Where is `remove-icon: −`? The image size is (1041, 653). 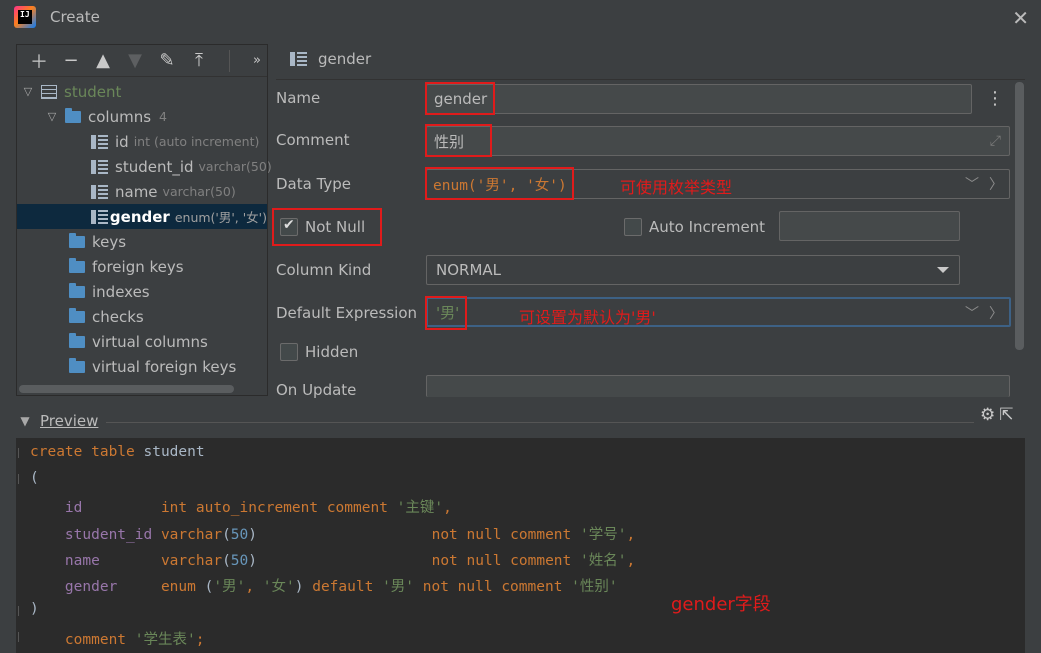 remove-icon: − is located at coordinates (71, 61).